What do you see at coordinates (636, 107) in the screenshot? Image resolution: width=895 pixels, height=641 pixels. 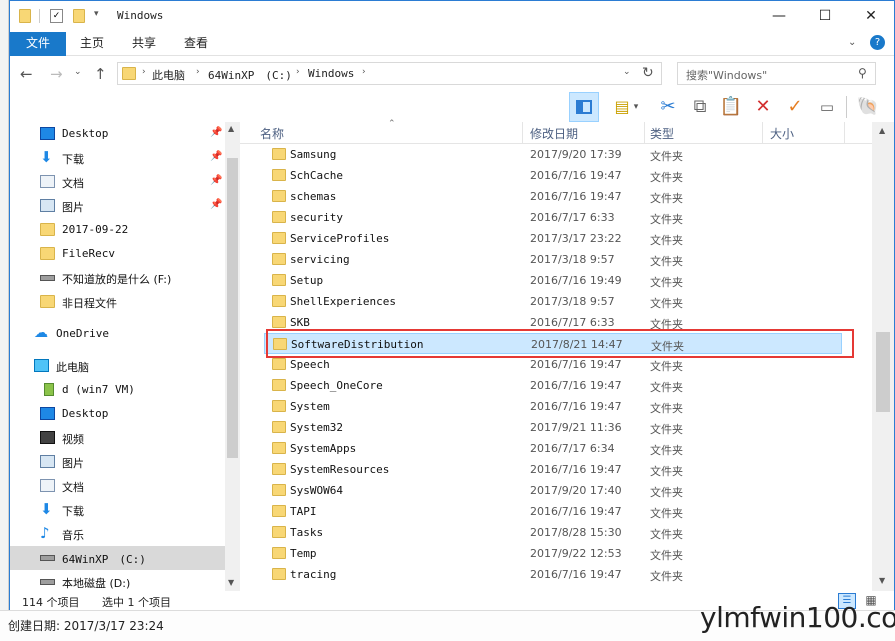 I see `view-dropdown-icon: ▾` at bounding box center [636, 107].